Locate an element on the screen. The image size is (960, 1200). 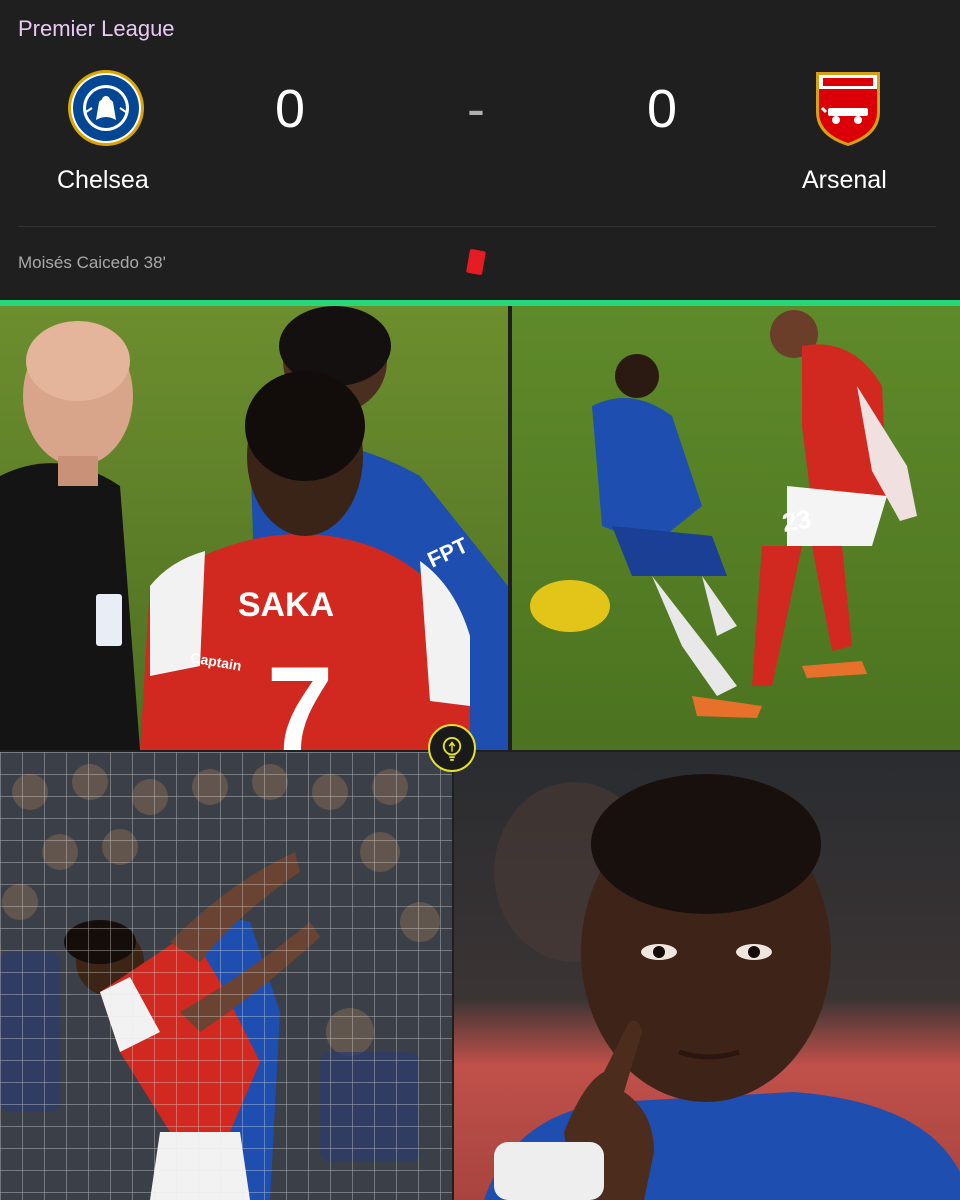
shirt-name: SAKA is located at coordinates (286, 605).